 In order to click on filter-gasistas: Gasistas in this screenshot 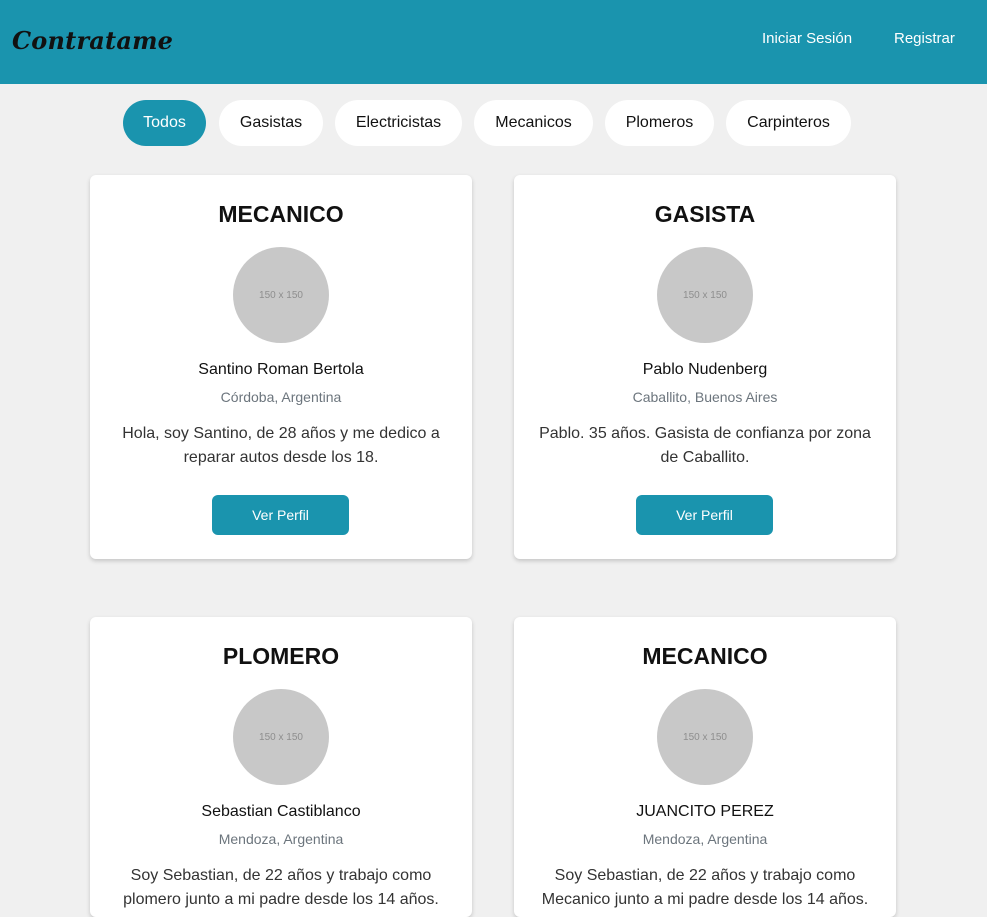, I will do `click(271, 123)`.